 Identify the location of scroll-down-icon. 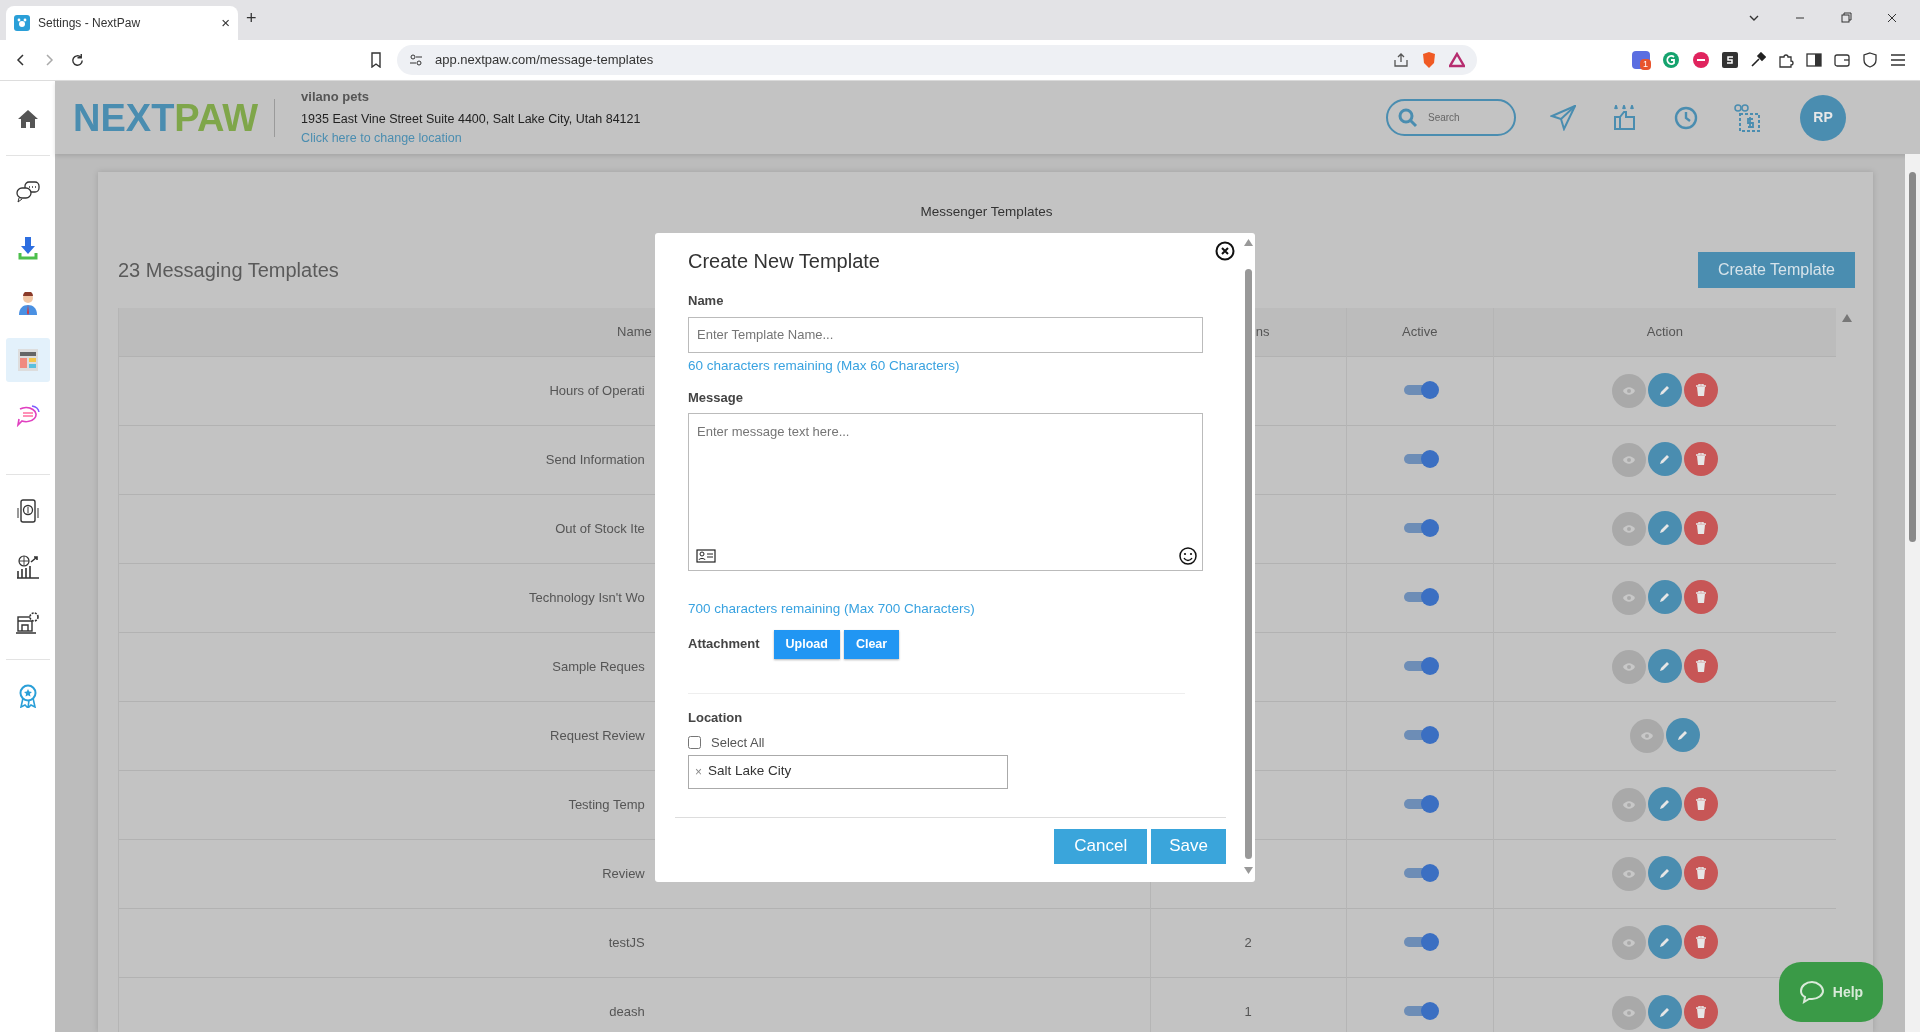
(1248, 870).